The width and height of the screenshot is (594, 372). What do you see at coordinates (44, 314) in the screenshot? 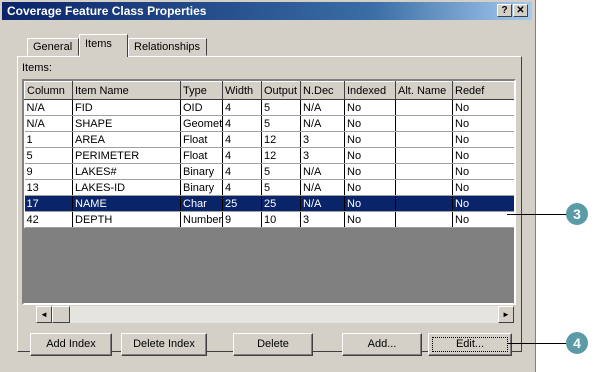
I see `scroll-left-icon: ◄` at bounding box center [44, 314].